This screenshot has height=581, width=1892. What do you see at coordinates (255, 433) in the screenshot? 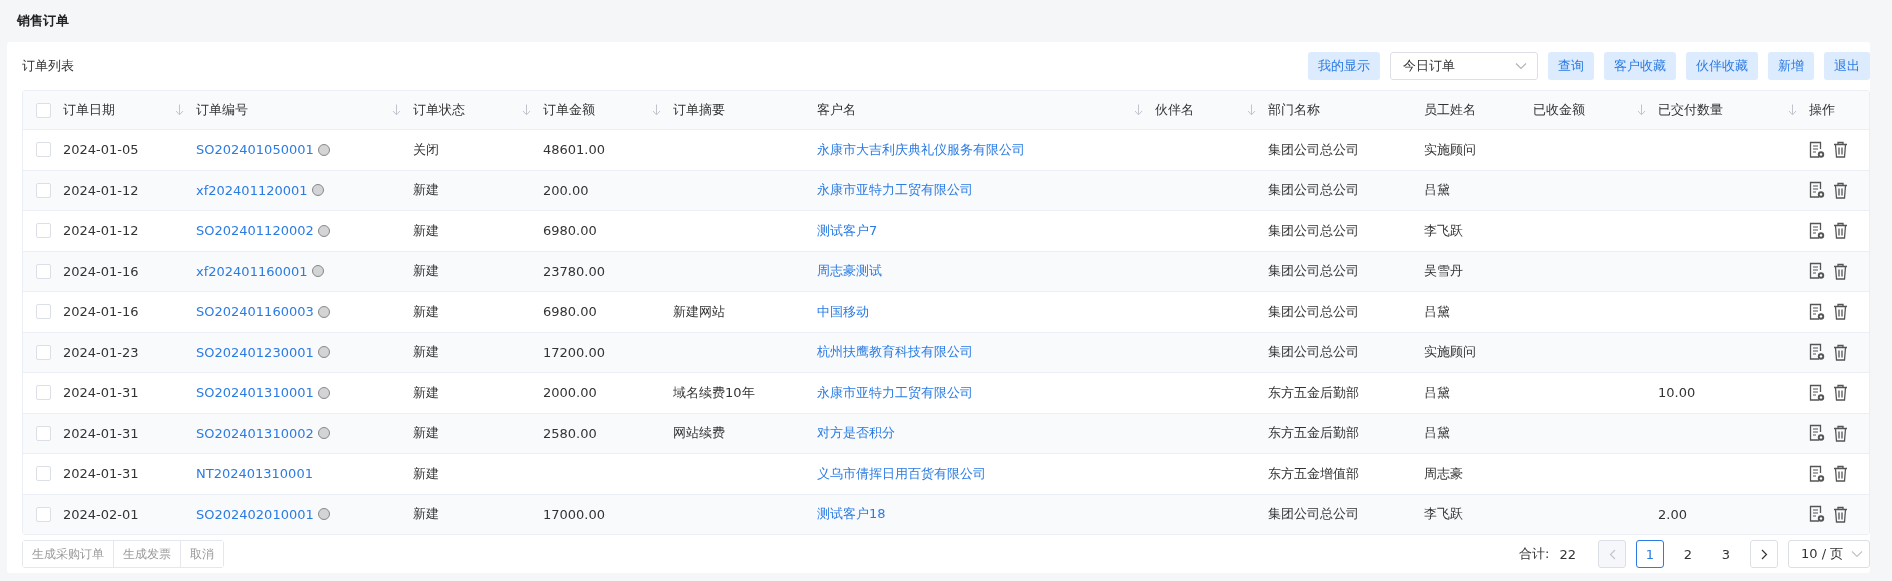
I see `order-number-link: SO202401310002` at bounding box center [255, 433].